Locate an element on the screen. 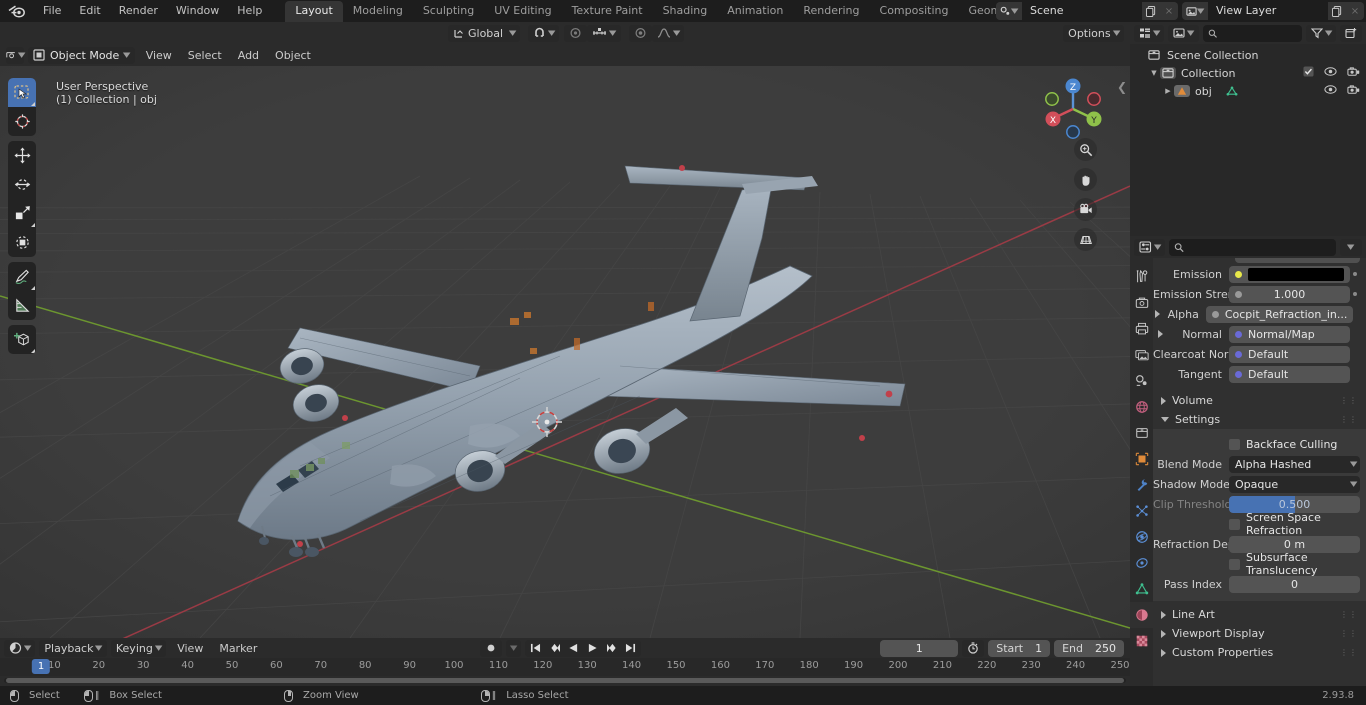  mode-dropdown: Object Mode ▼ is located at coordinates (81, 55).